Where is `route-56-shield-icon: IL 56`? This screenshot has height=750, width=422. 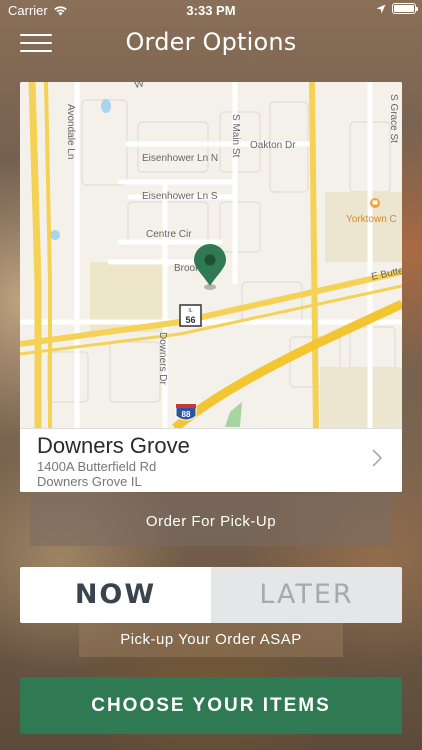
route-56-shield-icon: IL 56 is located at coordinates (190, 315).